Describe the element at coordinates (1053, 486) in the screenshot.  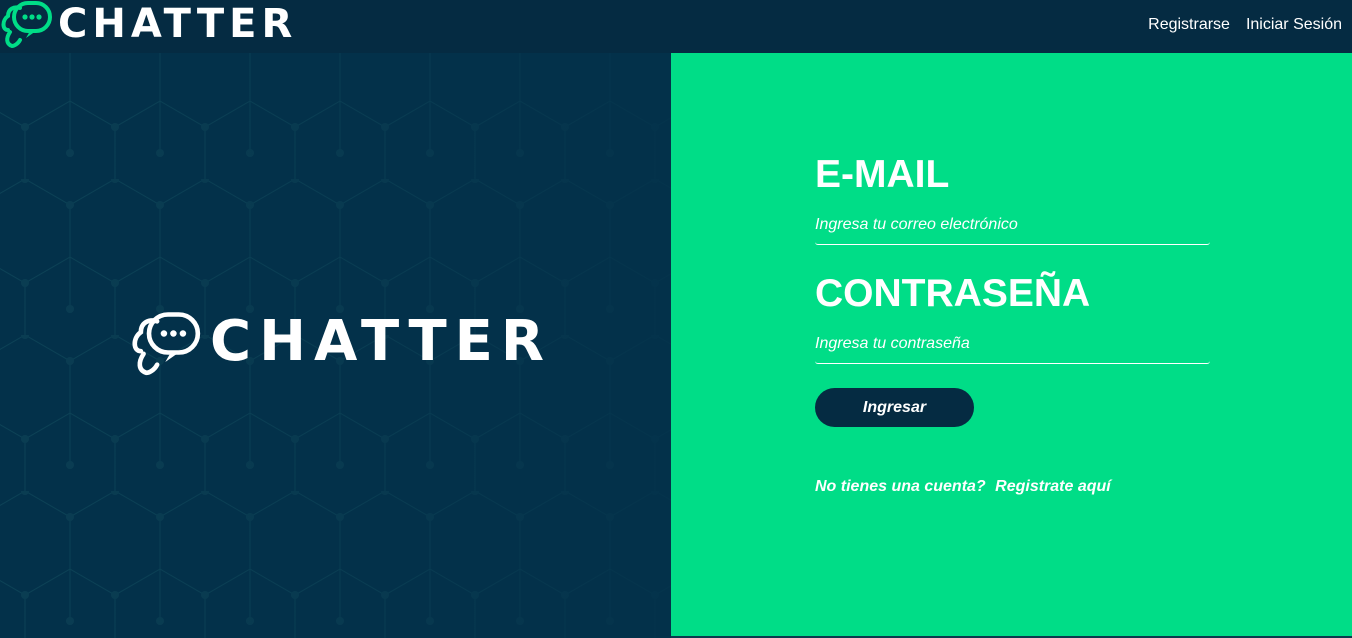
I see `signup-link: Registrate aquí` at that location.